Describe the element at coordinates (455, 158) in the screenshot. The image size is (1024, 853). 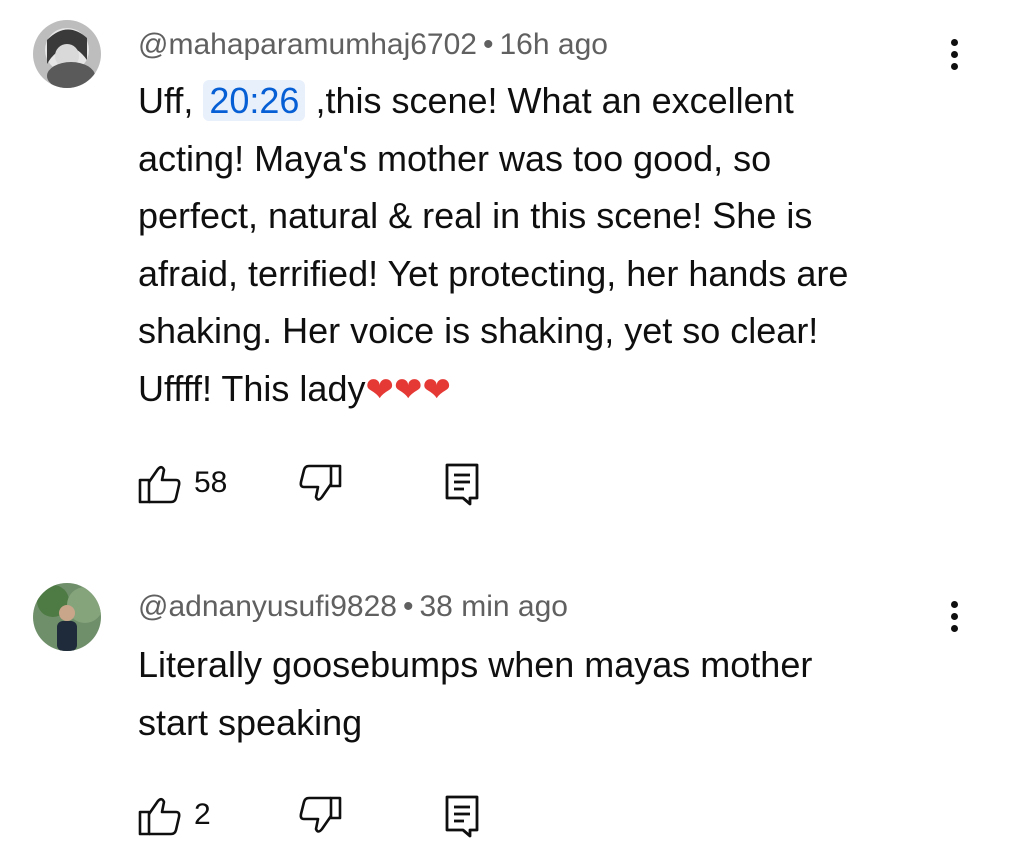
I see `comment-line: acting! Maya's mother was too good, so` at that location.